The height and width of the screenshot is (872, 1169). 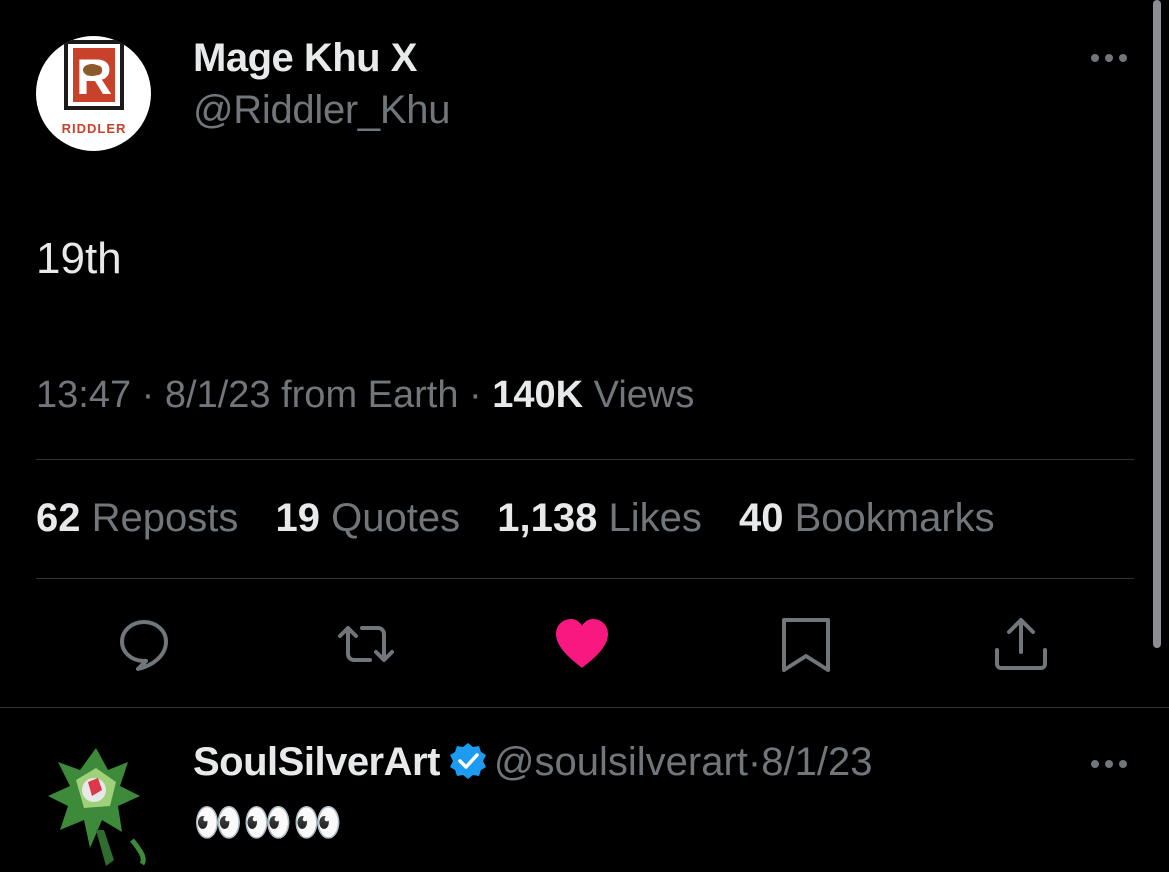 What do you see at coordinates (83, 395) in the screenshot?
I see `tweet-time: 13:47` at bounding box center [83, 395].